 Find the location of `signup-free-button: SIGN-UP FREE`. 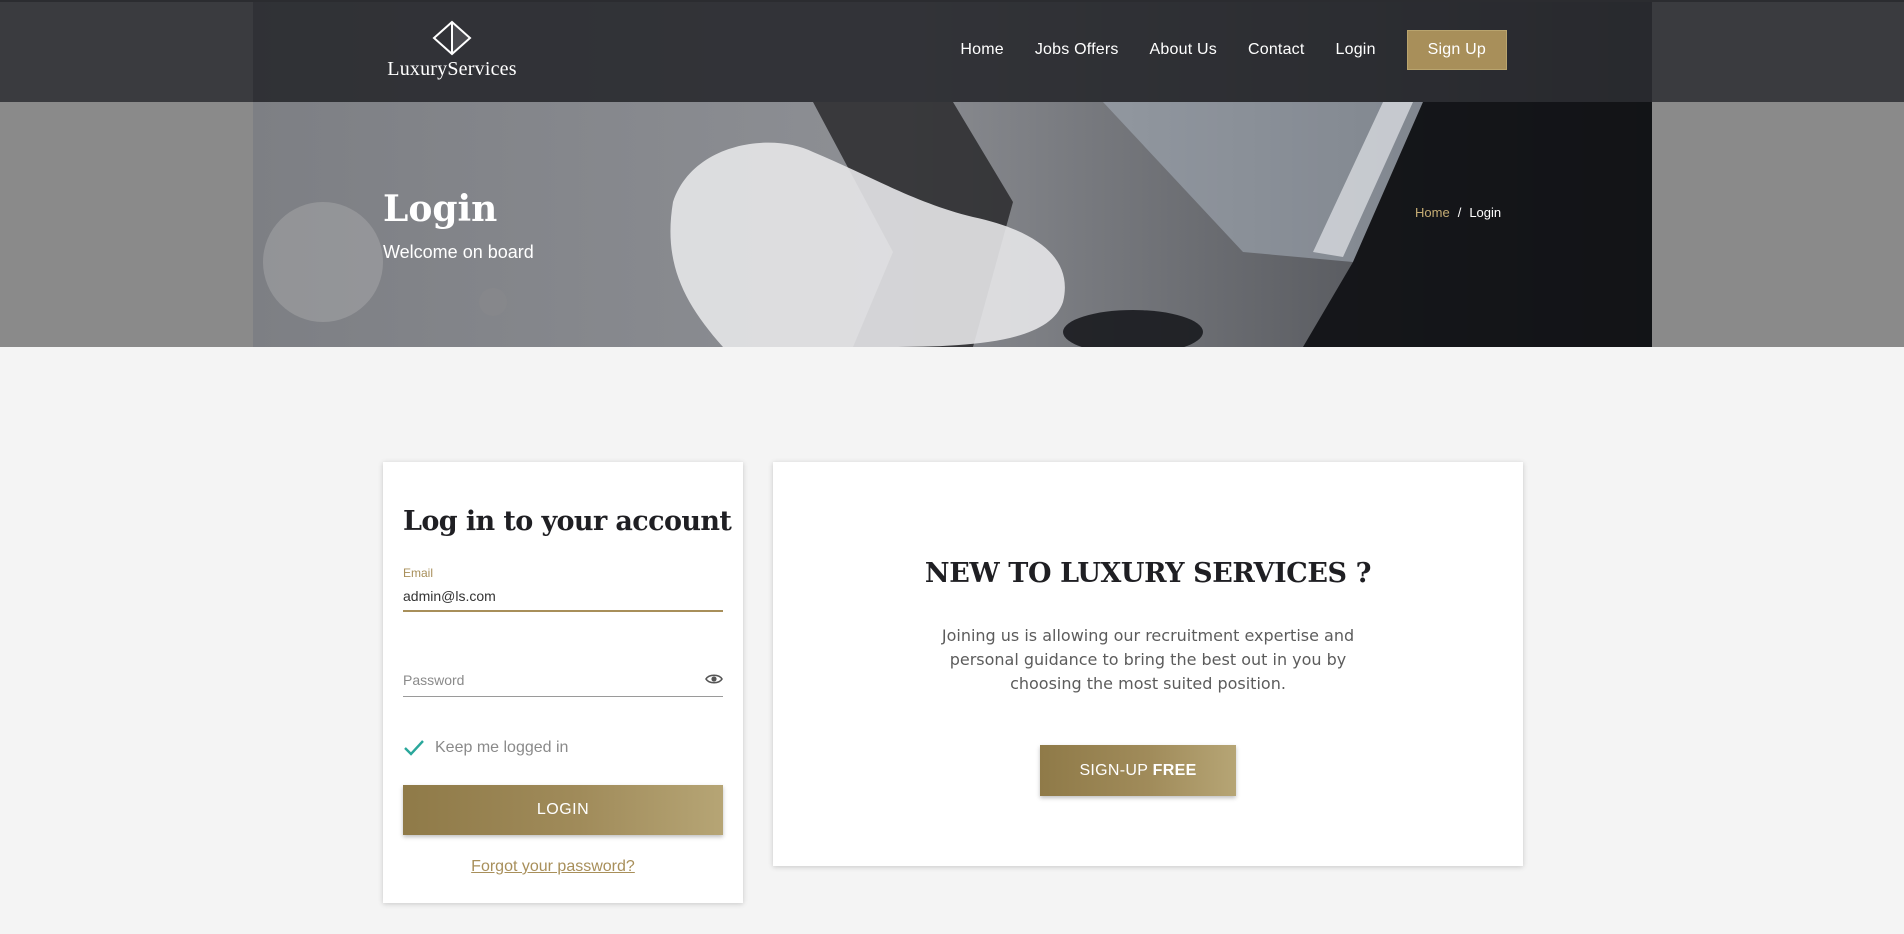

signup-free-button: SIGN-UP FREE is located at coordinates (1138, 770).